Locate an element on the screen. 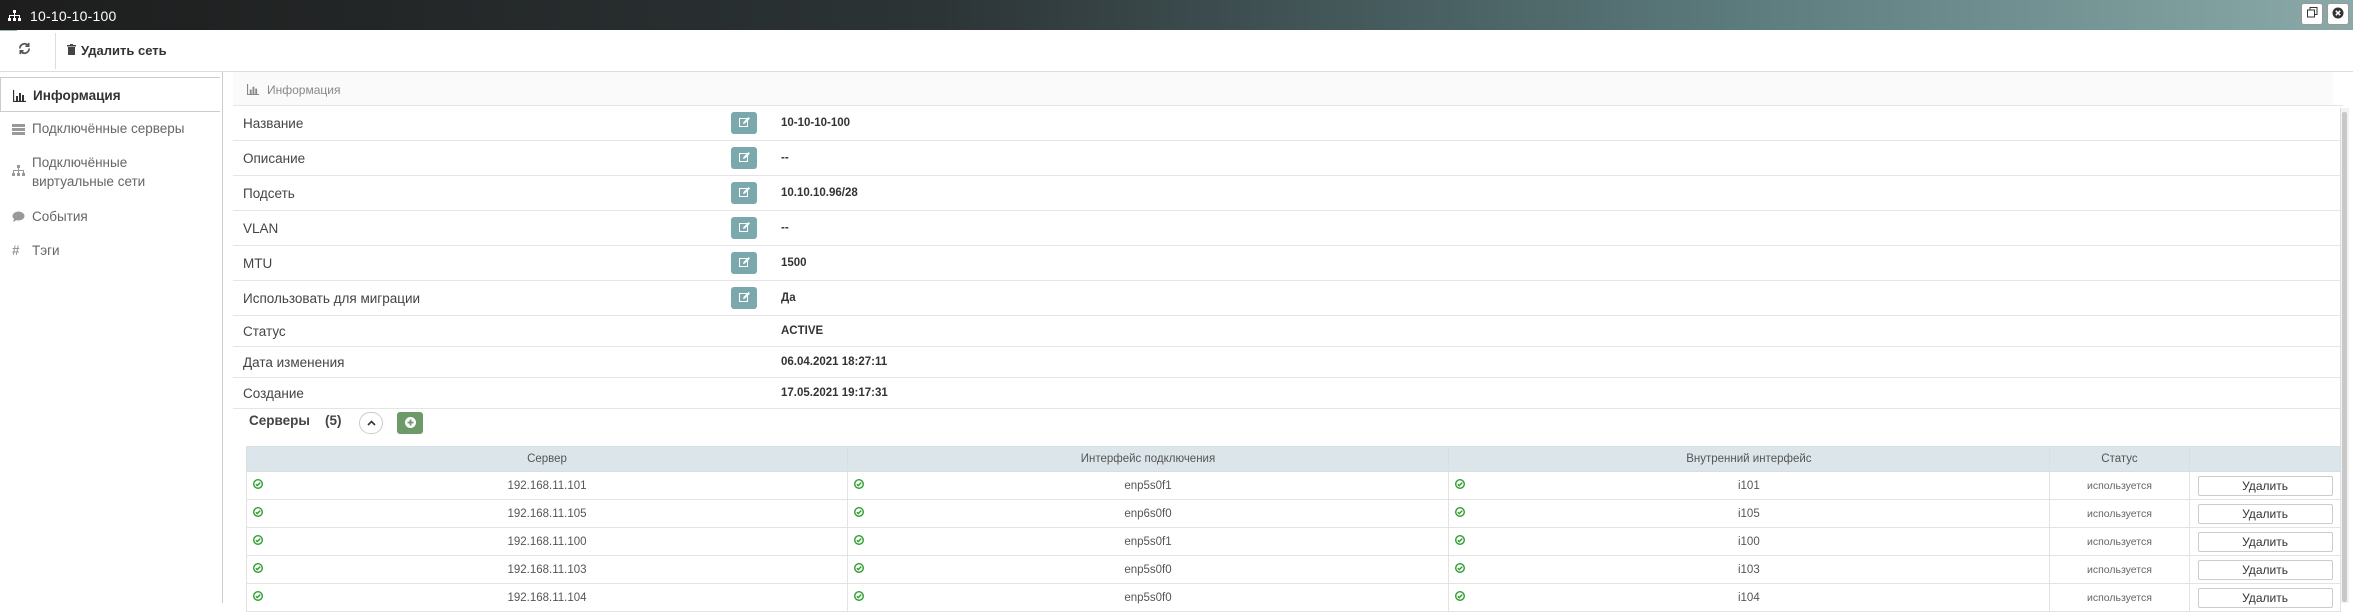  sidebar-item-connected-servers: Подключённые серверы is located at coordinates (110, 128).